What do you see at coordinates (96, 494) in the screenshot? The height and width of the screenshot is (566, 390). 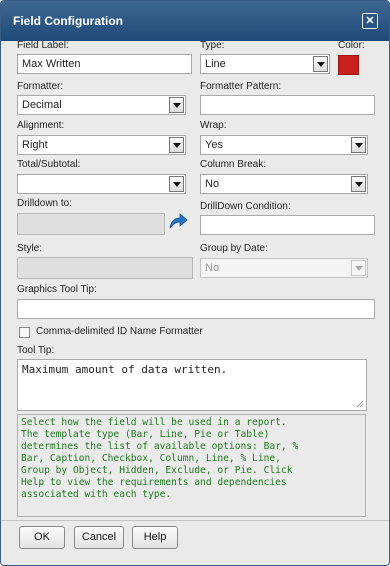 I see `help-text-line: associated with each type.` at bounding box center [96, 494].